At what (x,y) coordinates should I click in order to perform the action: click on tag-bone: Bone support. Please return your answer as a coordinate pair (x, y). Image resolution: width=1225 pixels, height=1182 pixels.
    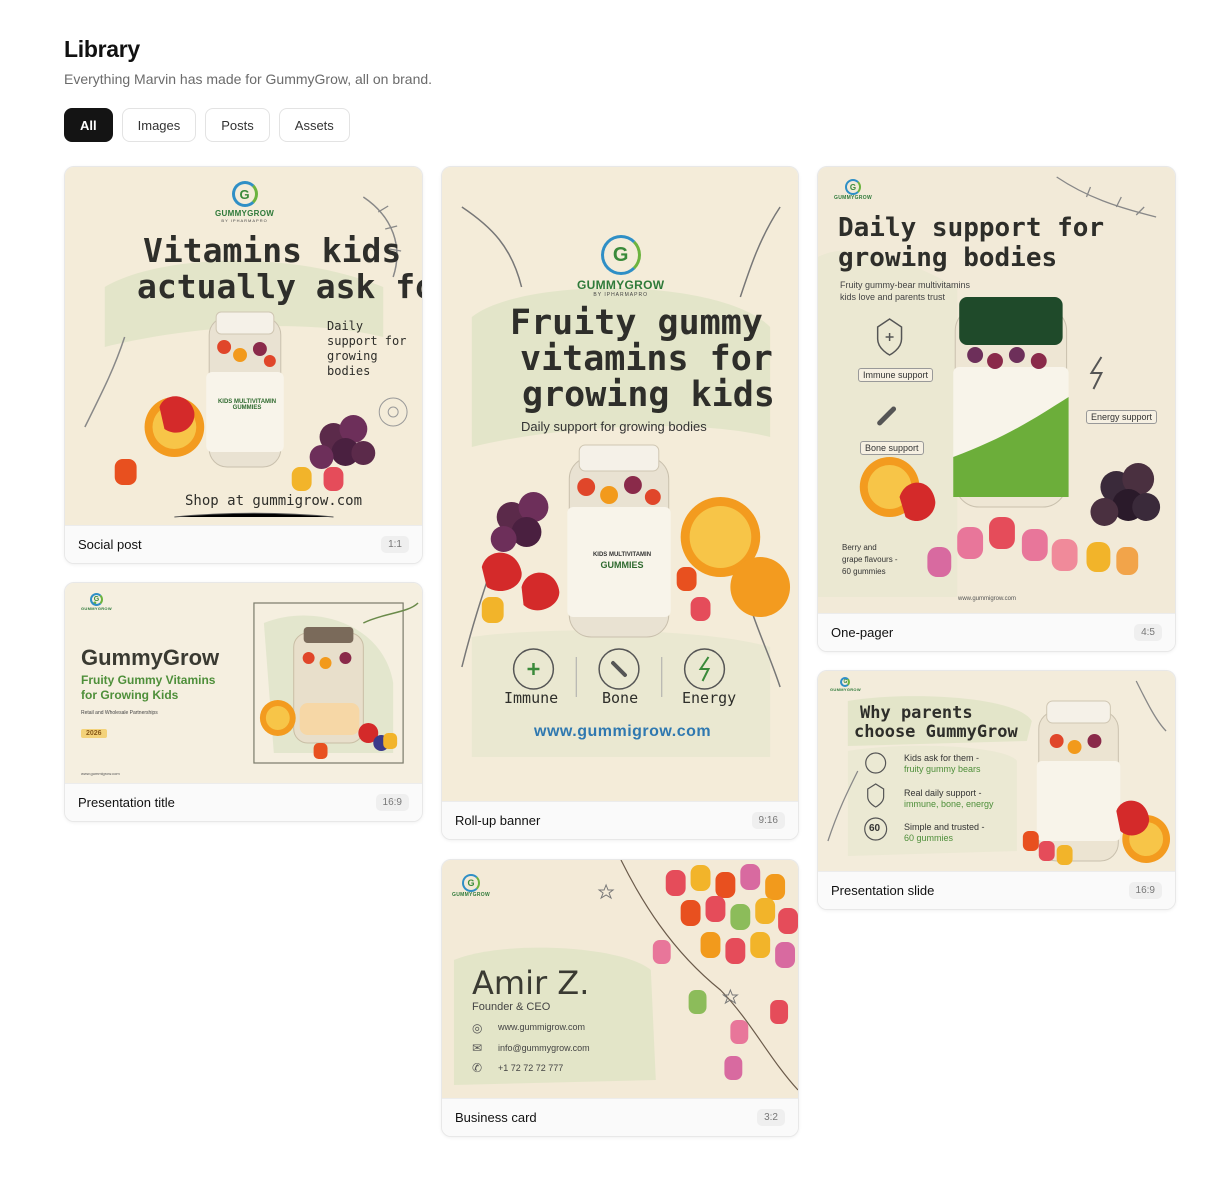
    Looking at the image, I should click on (892, 448).